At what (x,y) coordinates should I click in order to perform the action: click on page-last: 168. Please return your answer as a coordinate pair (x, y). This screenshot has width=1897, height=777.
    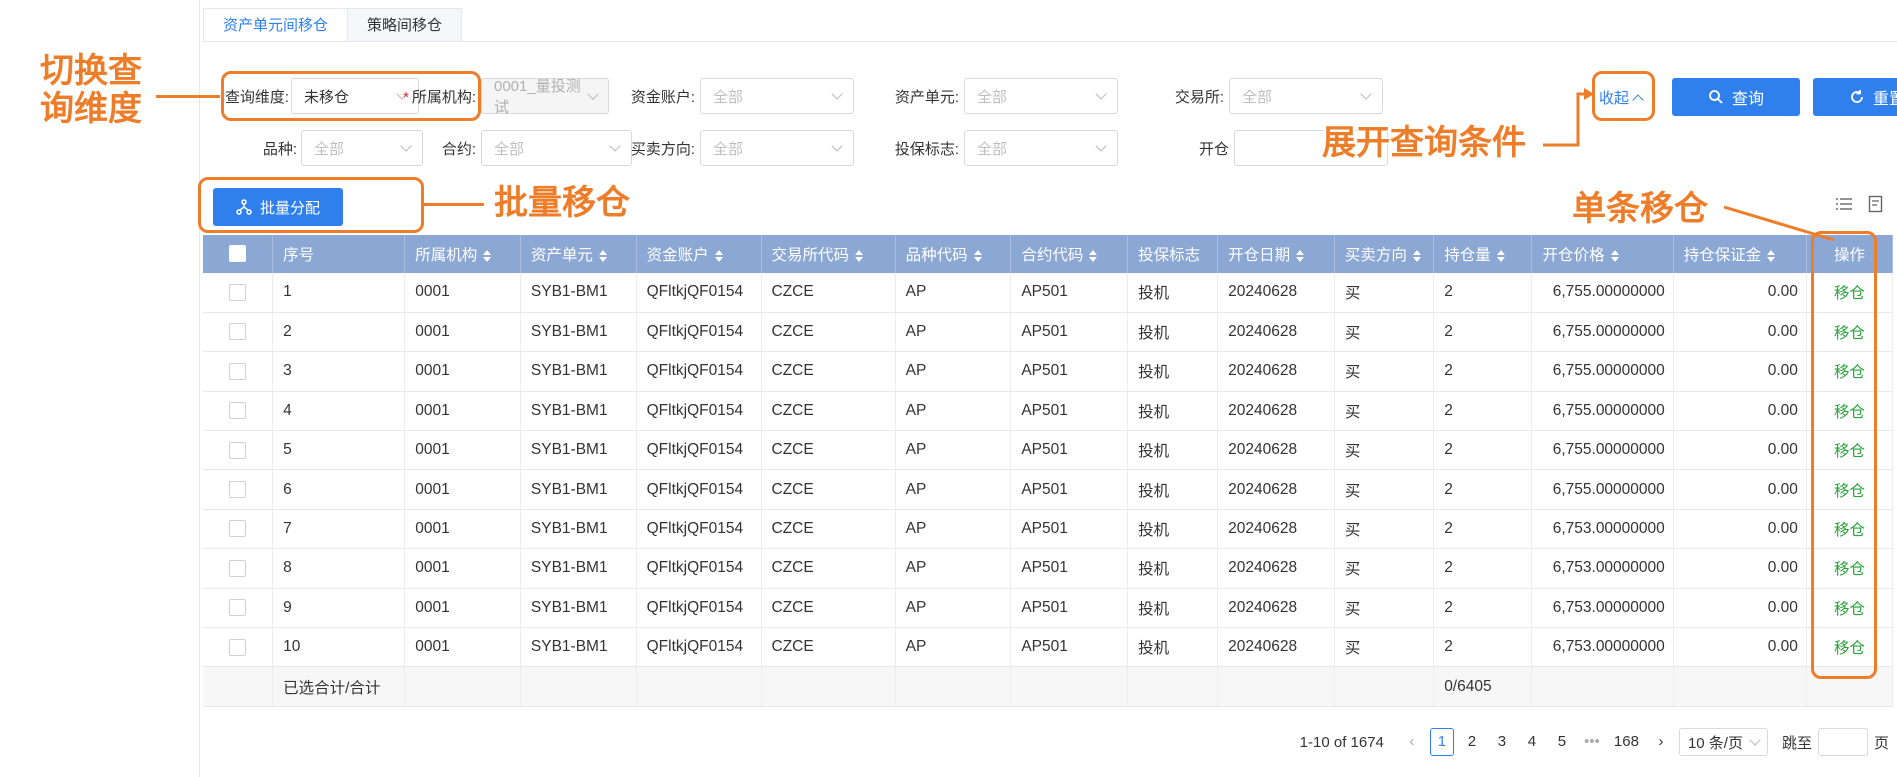
    Looking at the image, I should click on (1626, 742).